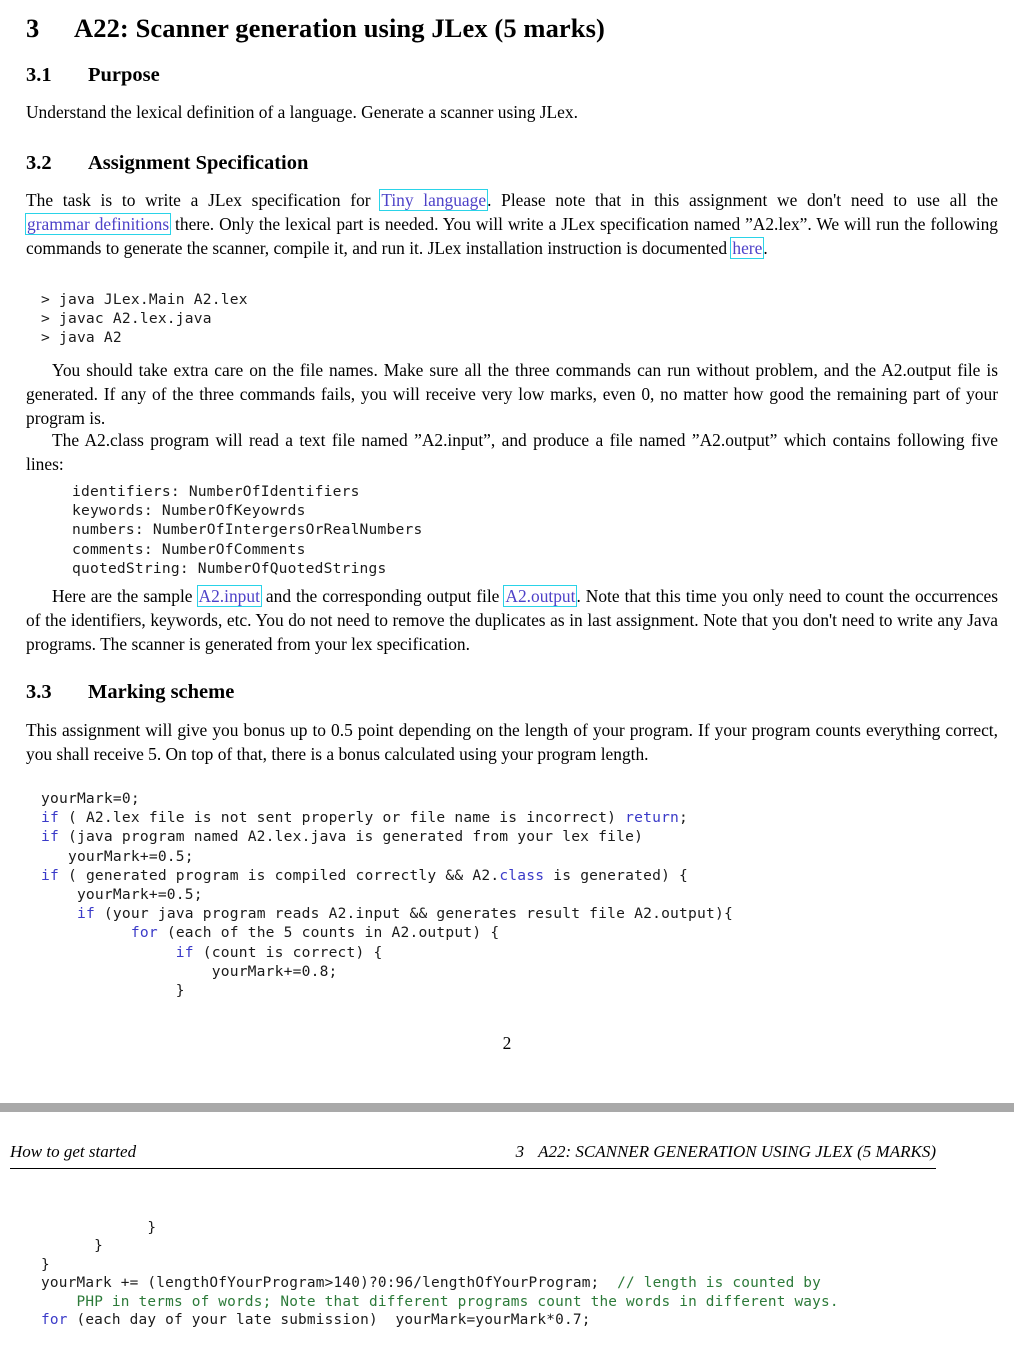 The image size is (1014, 1362). Describe the element at coordinates (73, 1151) in the screenshot. I see `running-header-left: How to get started` at that location.